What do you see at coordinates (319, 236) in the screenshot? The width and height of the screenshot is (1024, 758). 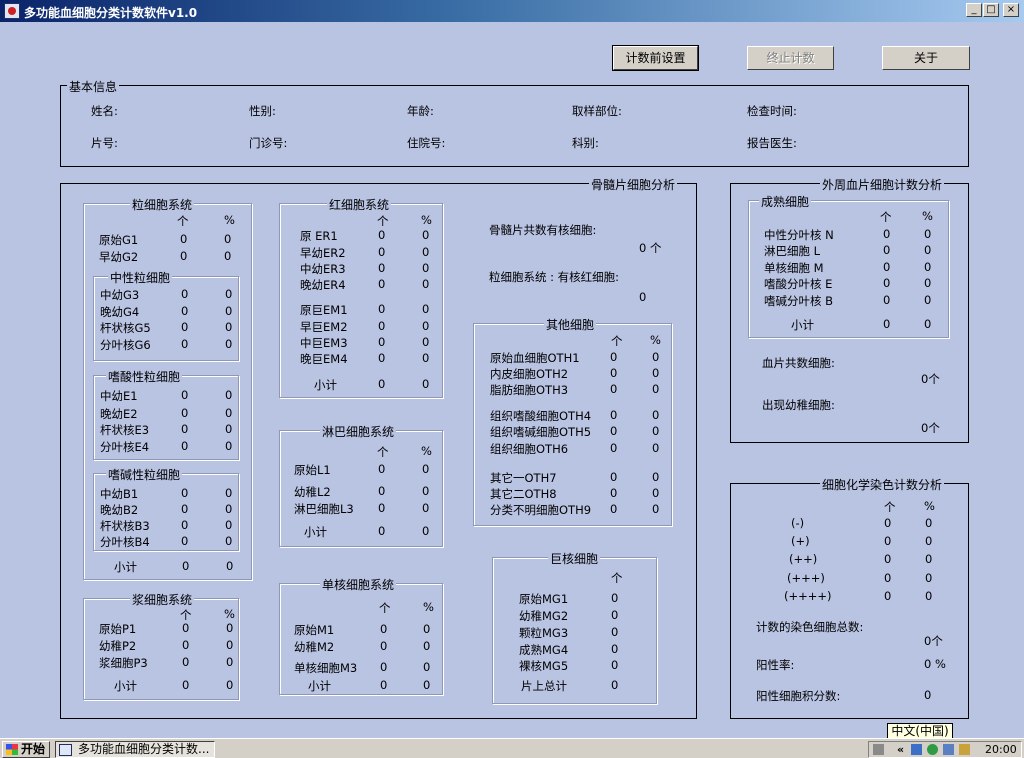 I see `row-label: 原 ER1` at bounding box center [319, 236].